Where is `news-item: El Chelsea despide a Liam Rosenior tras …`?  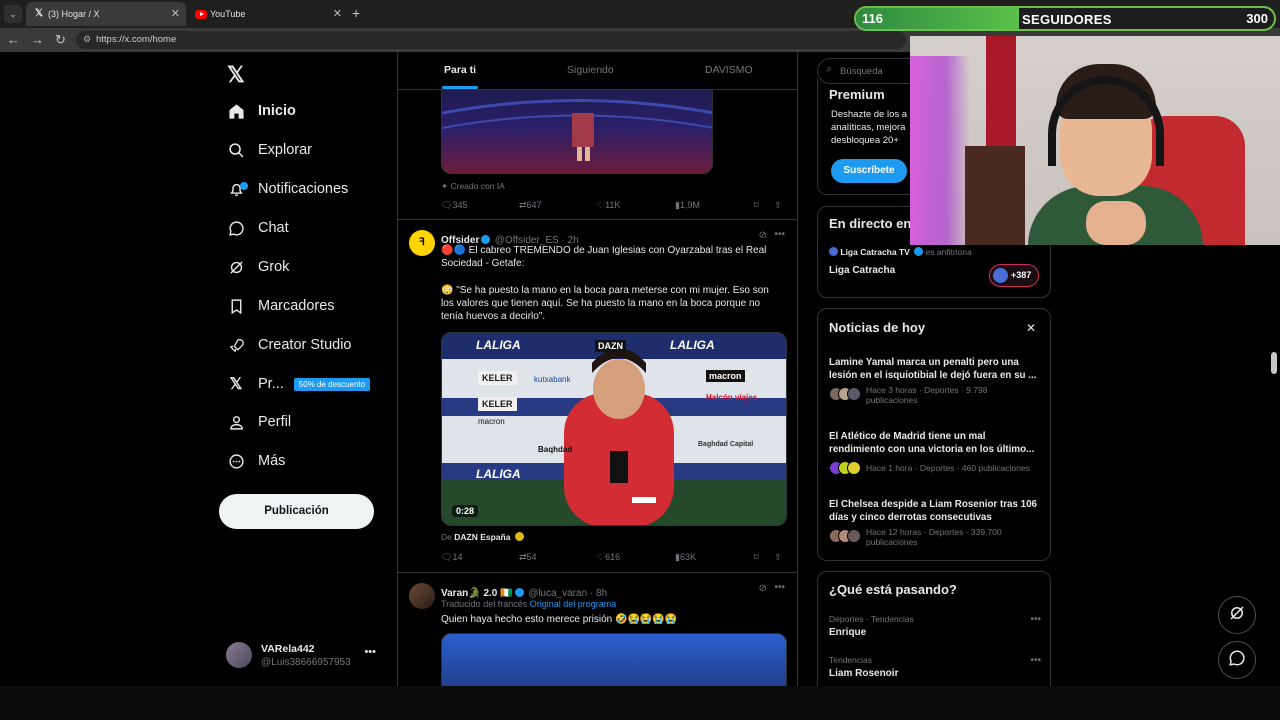 news-item: El Chelsea despide a Liam Rosenior tras … is located at coordinates (936, 522).